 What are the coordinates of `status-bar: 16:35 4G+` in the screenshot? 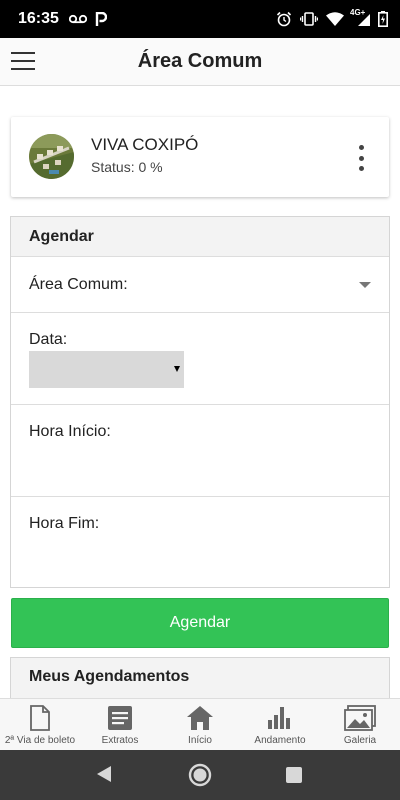 It's located at (200, 19).